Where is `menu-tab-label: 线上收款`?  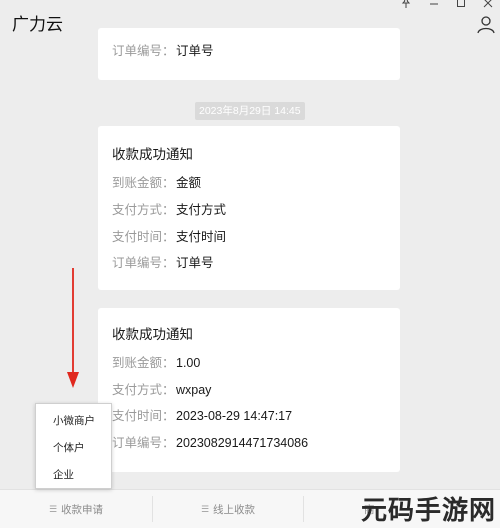 menu-tab-label: 线上收款 is located at coordinates (234, 509).